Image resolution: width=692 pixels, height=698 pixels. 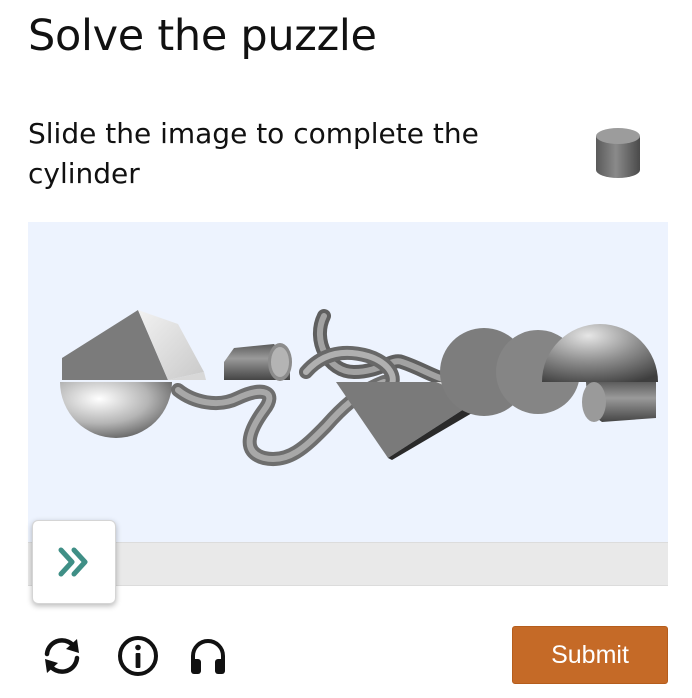 I want to click on headphones-icon, so click(x=208, y=656).